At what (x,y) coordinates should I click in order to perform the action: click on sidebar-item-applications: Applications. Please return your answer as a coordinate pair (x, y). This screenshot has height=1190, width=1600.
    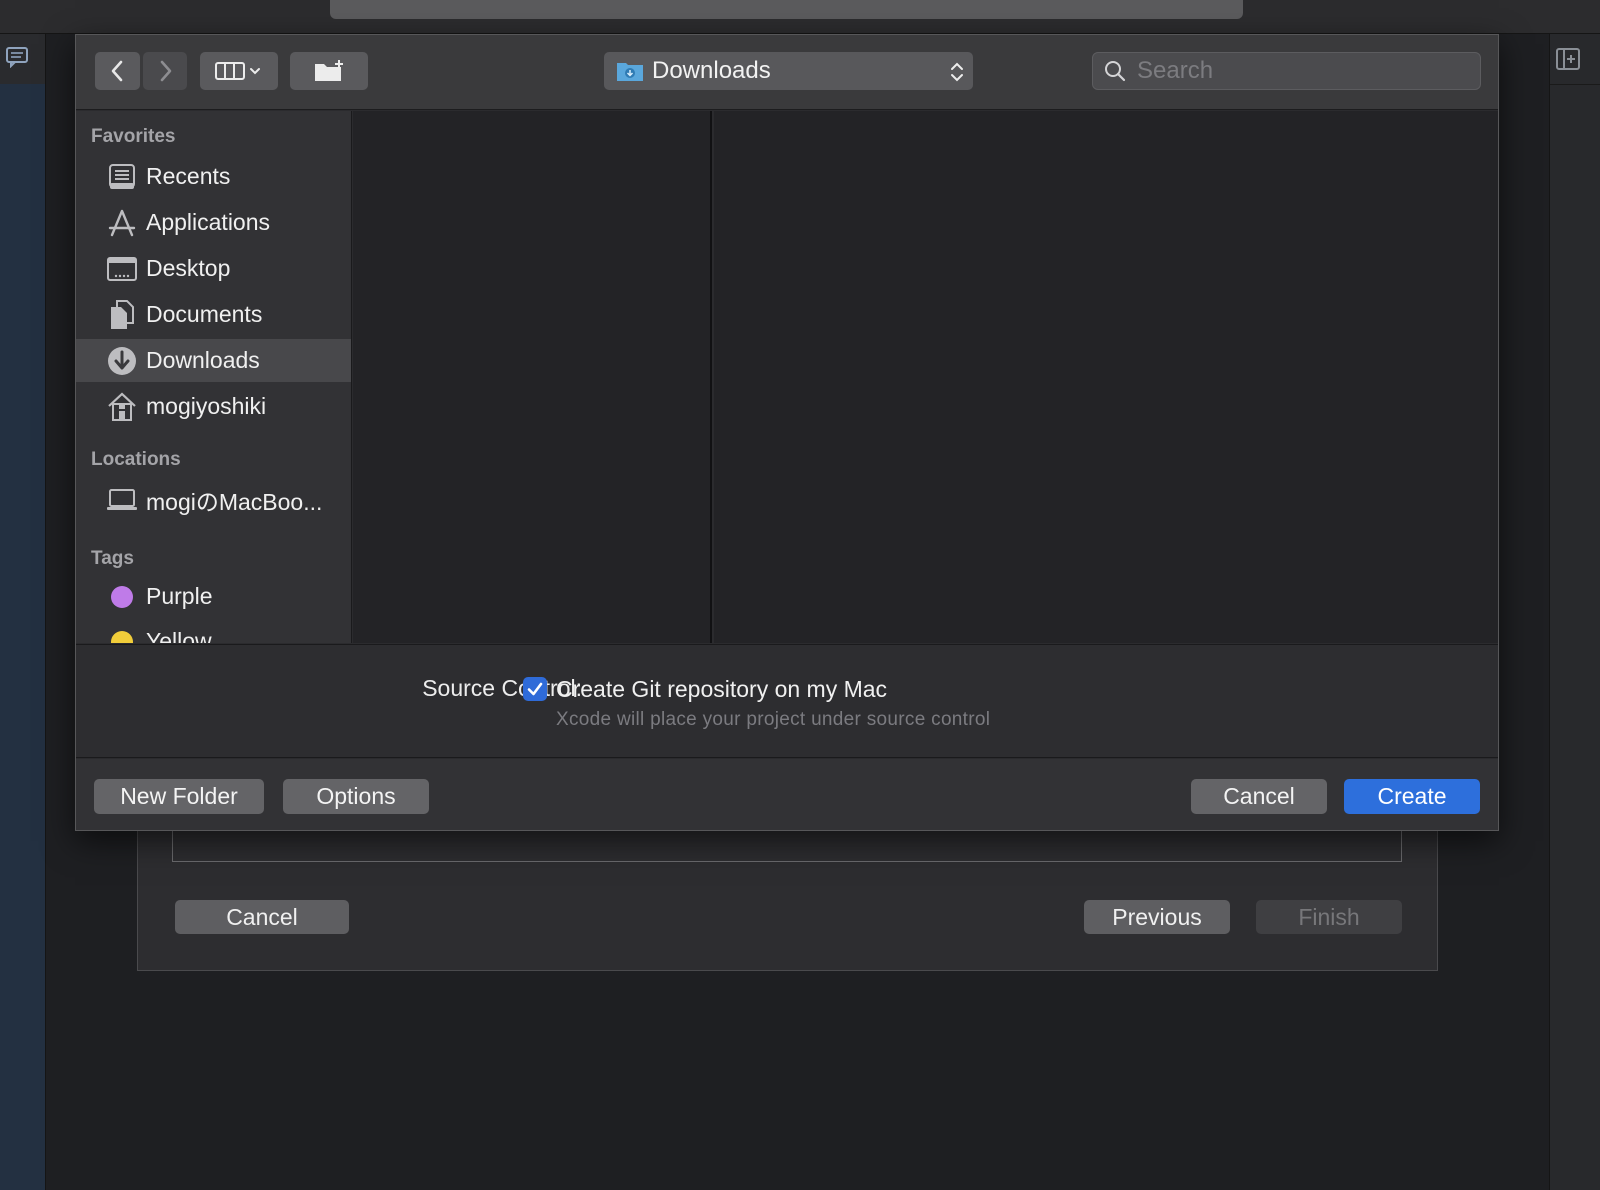
    Looking at the image, I should click on (213, 222).